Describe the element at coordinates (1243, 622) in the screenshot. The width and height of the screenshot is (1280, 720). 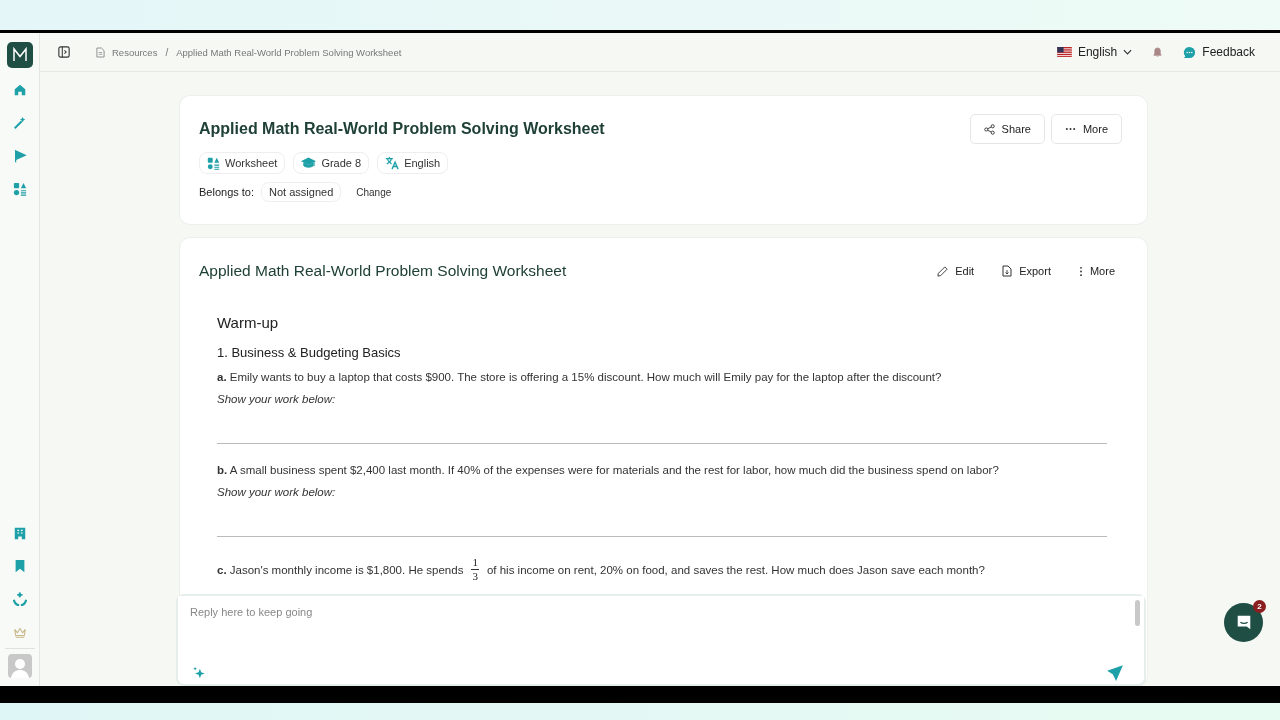
I see `chat-button: 2` at that location.